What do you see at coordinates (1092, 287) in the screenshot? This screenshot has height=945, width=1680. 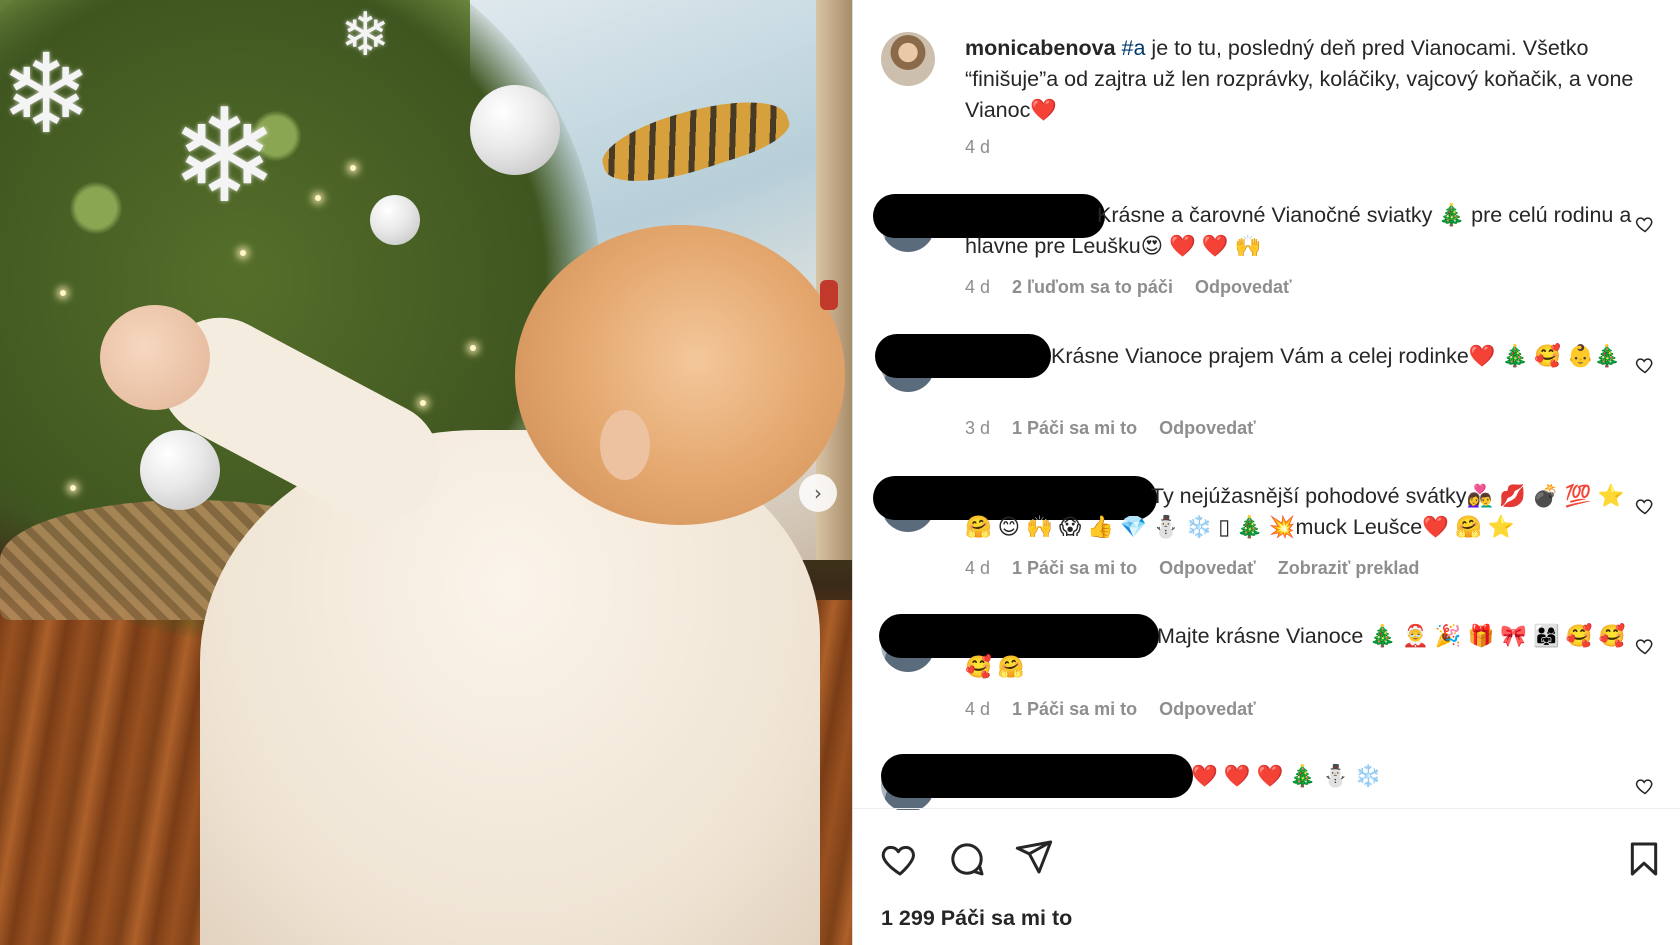 I see `comment-likes-count: 2 ľuďom sa to páči` at bounding box center [1092, 287].